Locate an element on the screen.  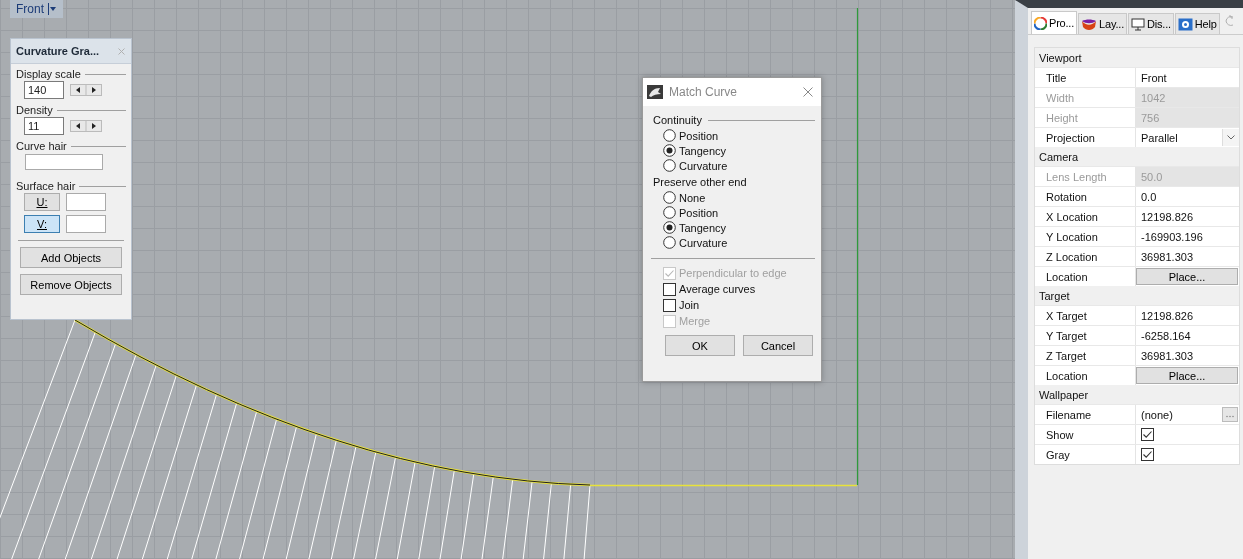
option-label: Perpendicular to edge is located at coordinates (733, 273).